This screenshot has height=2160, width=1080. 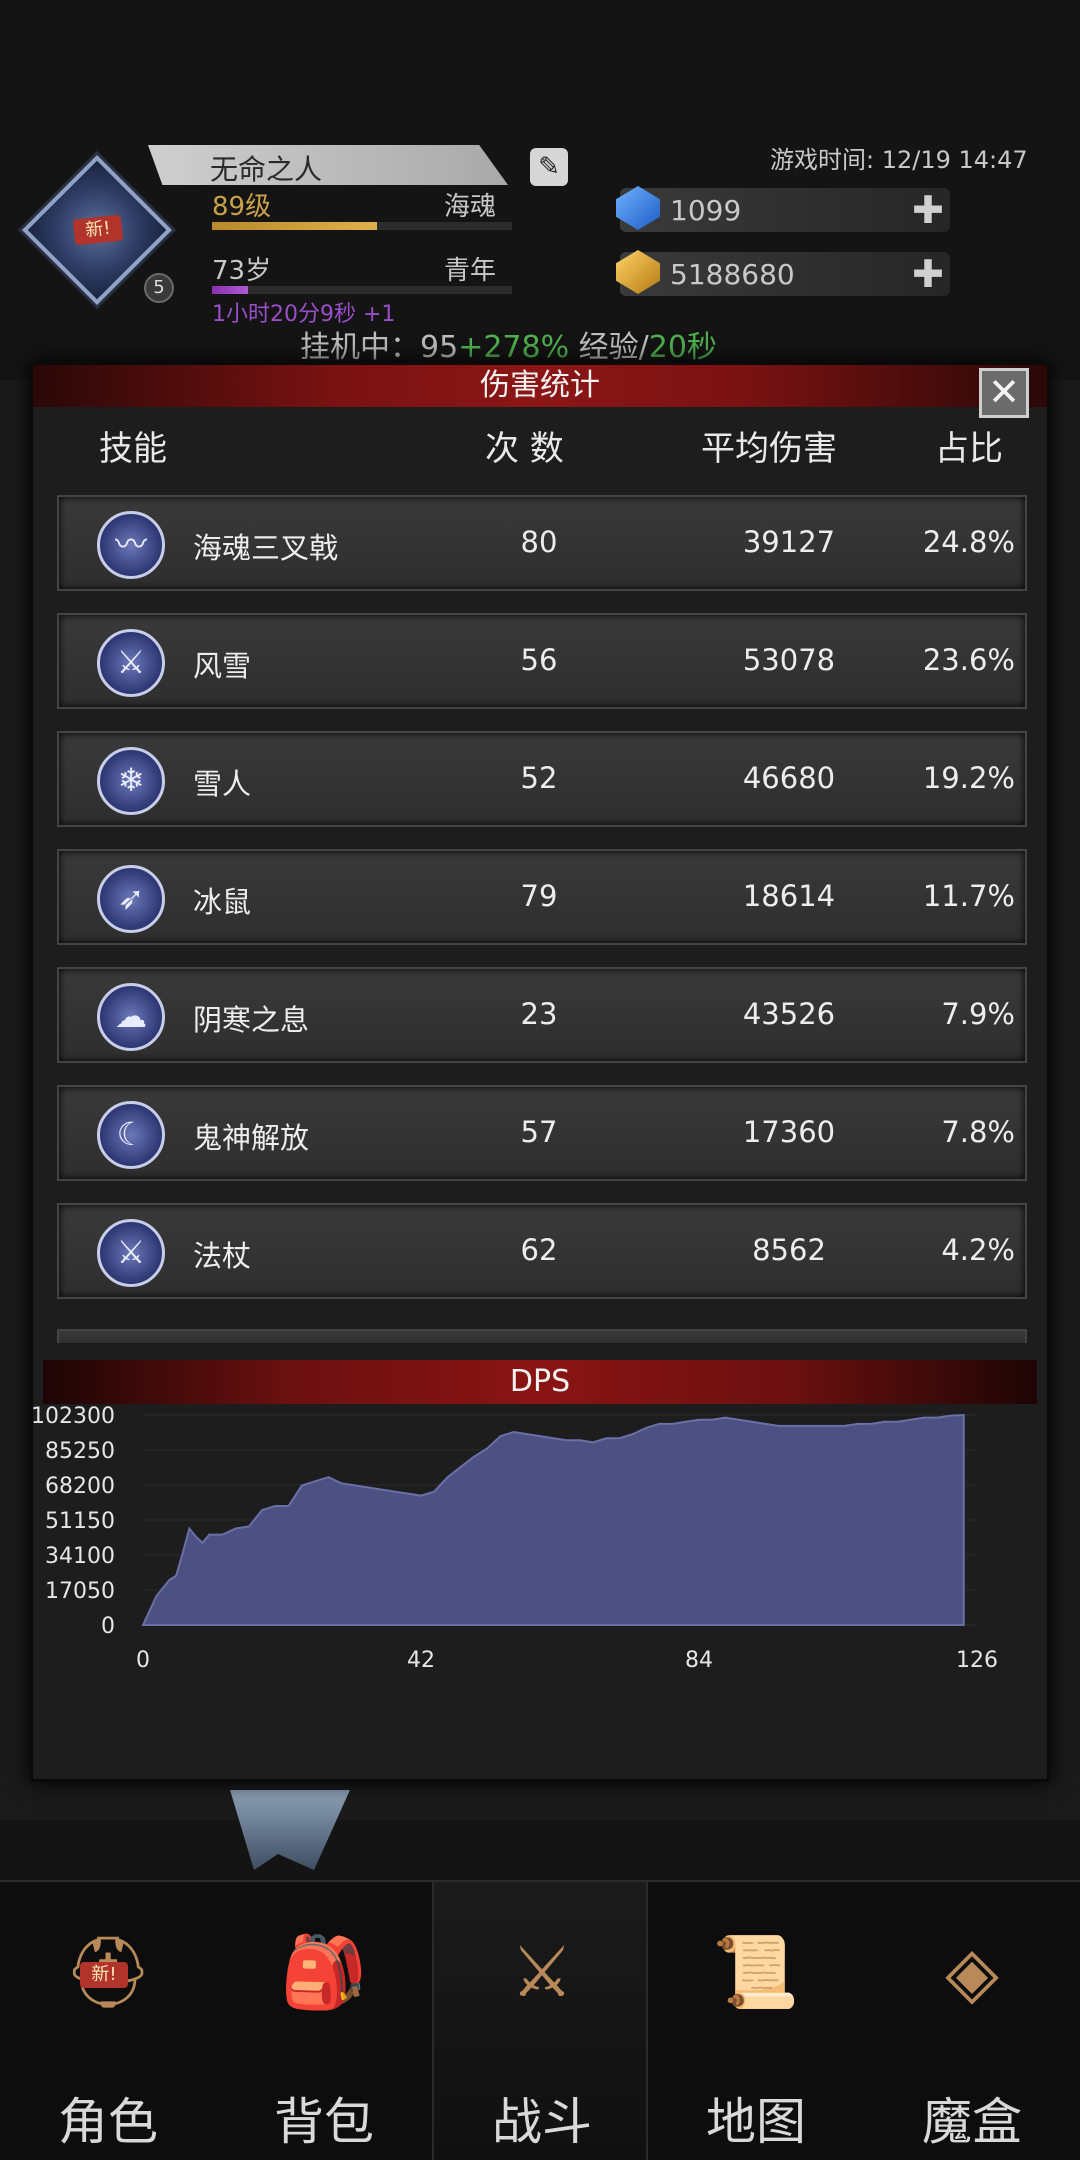 What do you see at coordinates (222, 902) in the screenshot?
I see `skill-name: 冰鼠` at bounding box center [222, 902].